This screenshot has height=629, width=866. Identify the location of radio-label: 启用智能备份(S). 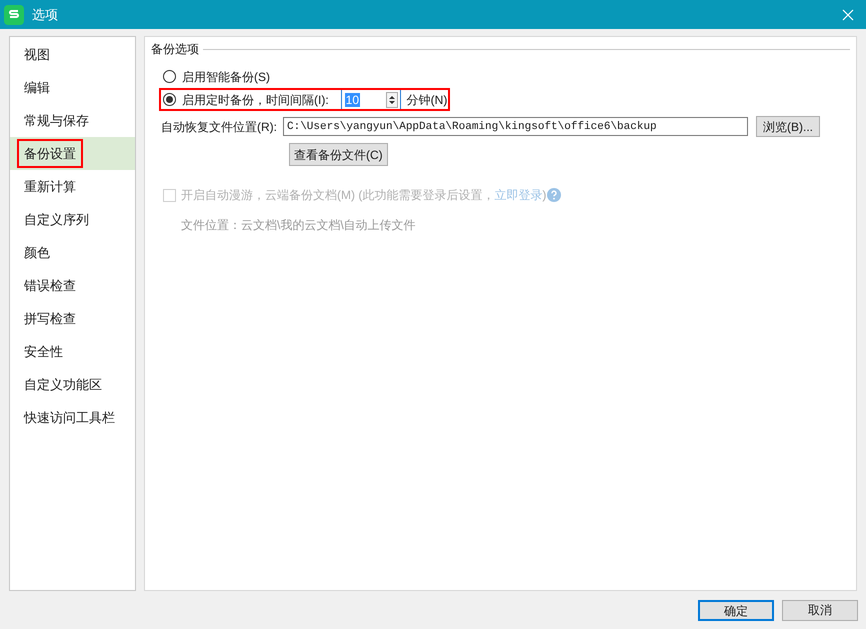
(226, 77).